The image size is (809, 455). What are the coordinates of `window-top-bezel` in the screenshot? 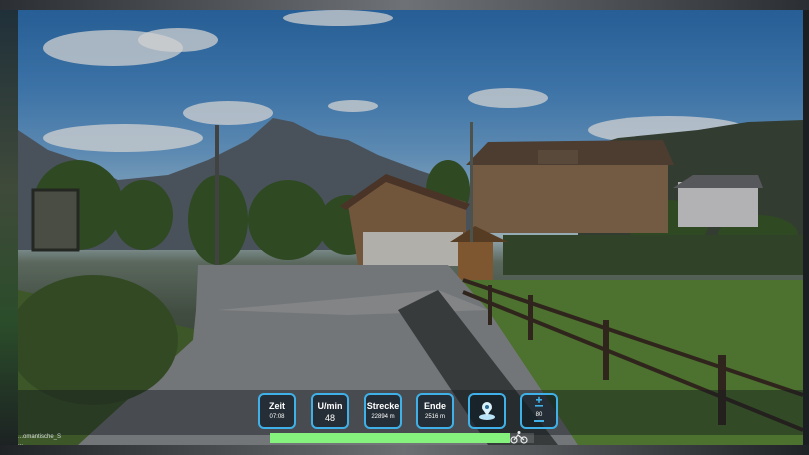 It's located at (404, 5).